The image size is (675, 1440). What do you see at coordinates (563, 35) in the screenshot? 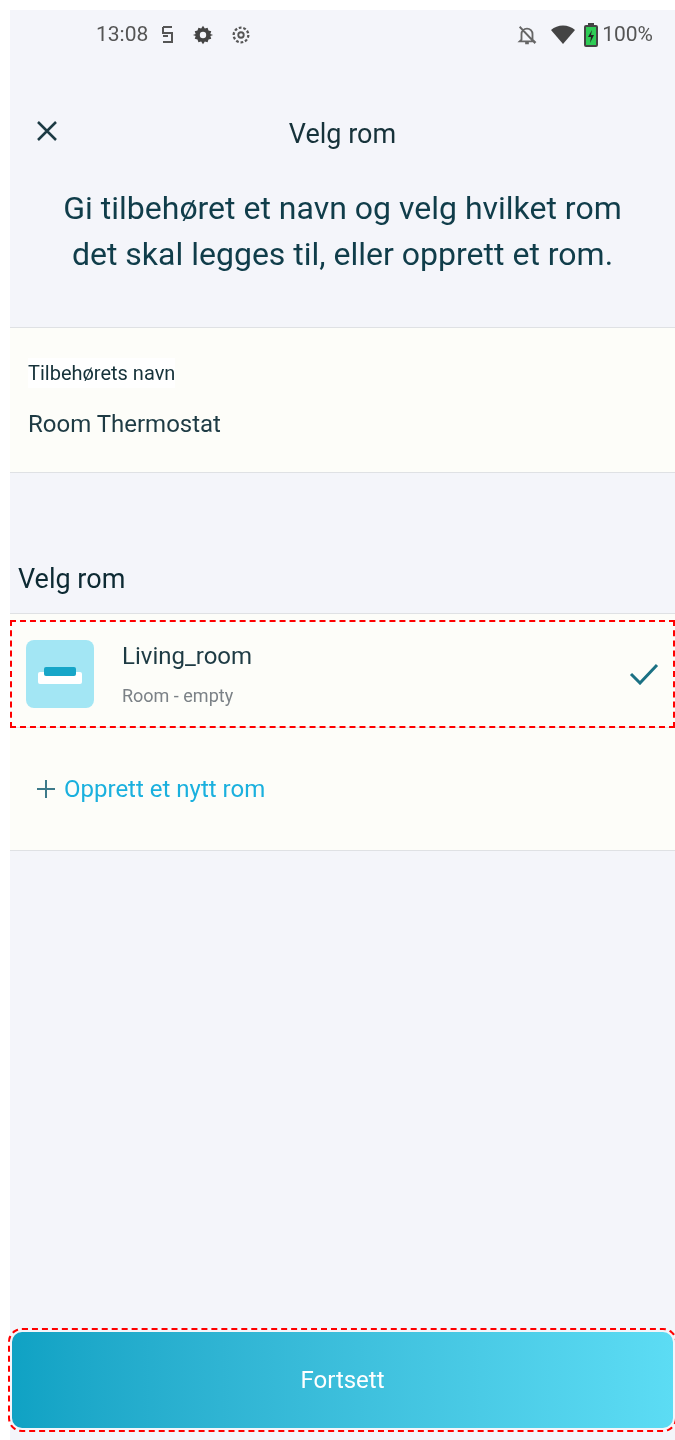
I see `wifi-icon` at bounding box center [563, 35].